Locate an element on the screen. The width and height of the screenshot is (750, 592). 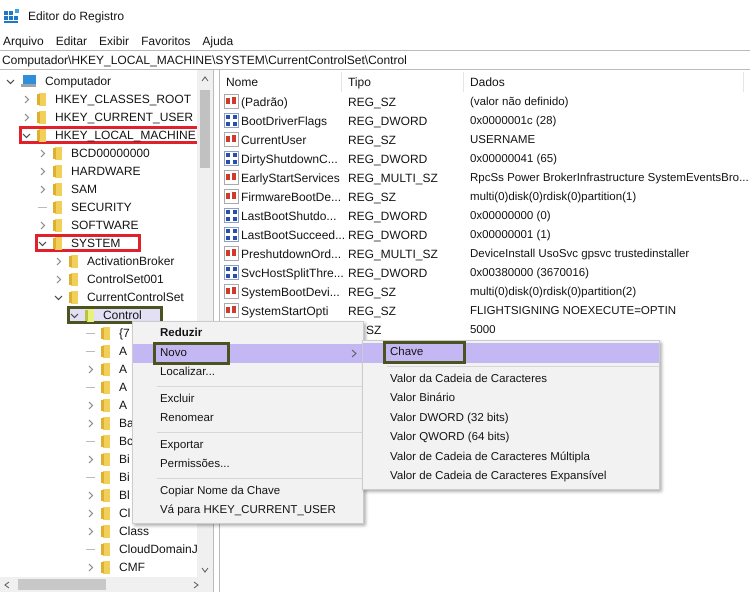
table-cell-text: EarlyStartServices is located at coordinates (290, 178).